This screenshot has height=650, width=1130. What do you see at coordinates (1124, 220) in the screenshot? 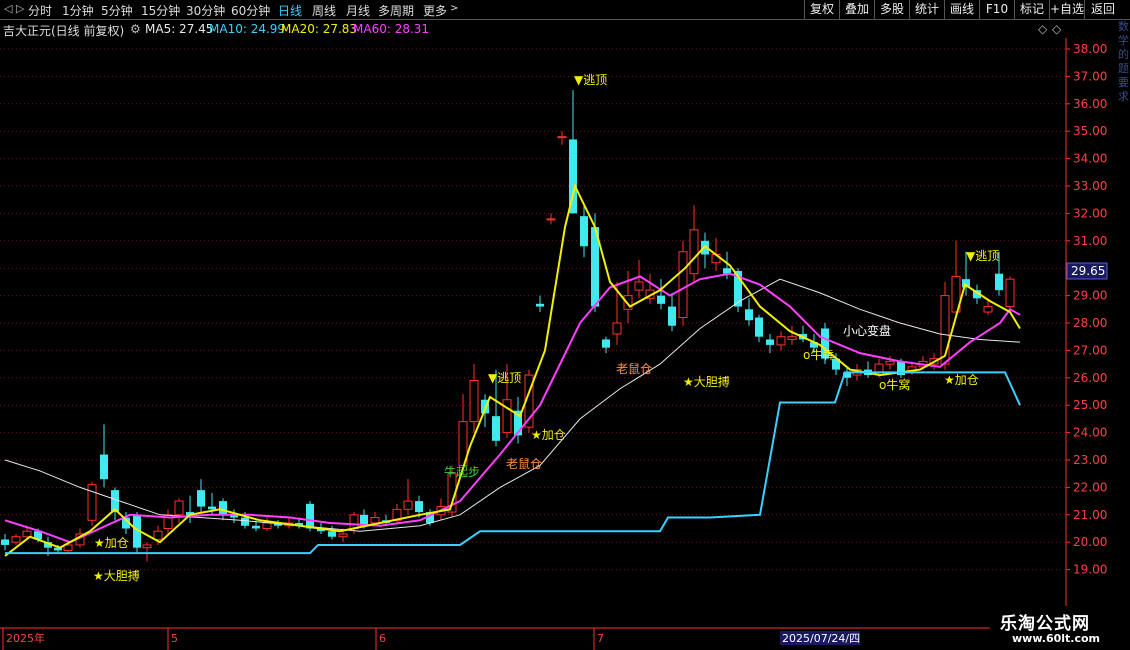
I see `side-strip: 数学的题要求` at bounding box center [1124, 220].